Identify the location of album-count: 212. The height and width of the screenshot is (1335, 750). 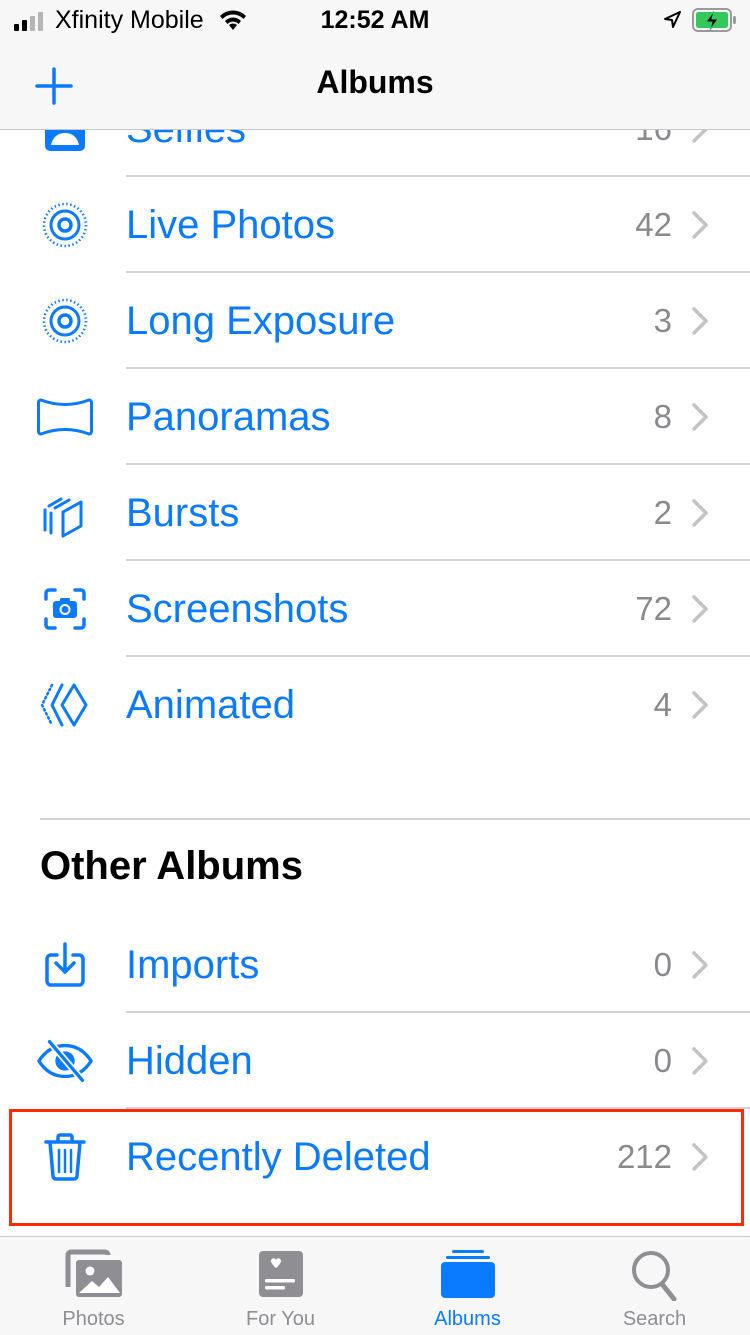
(644, 1156).